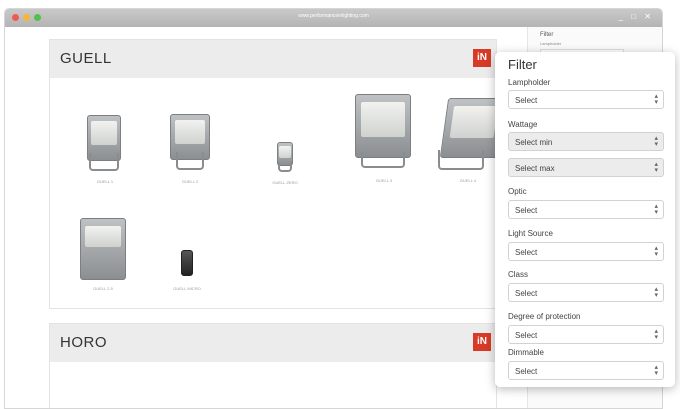 The width and height of the screenshot is (680, 409). I want to click on label-light-source: Light Source, so click(530, 233).